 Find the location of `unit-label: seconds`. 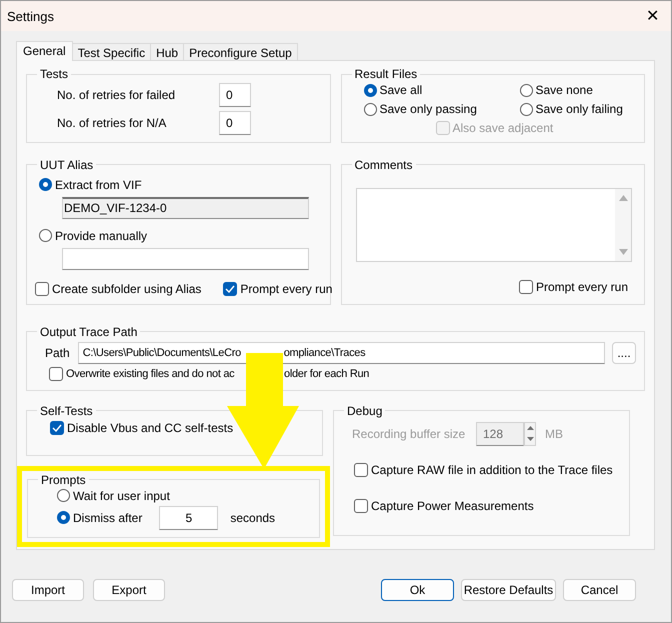

unit-label: seconds is located at coordinates (253, 517).